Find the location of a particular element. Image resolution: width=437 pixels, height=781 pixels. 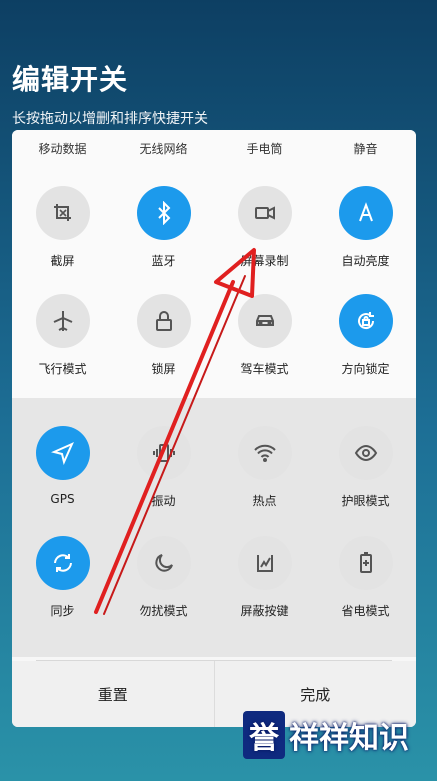

switch-bluetooth: 蓝牙 is located at coordinates (163, 227).